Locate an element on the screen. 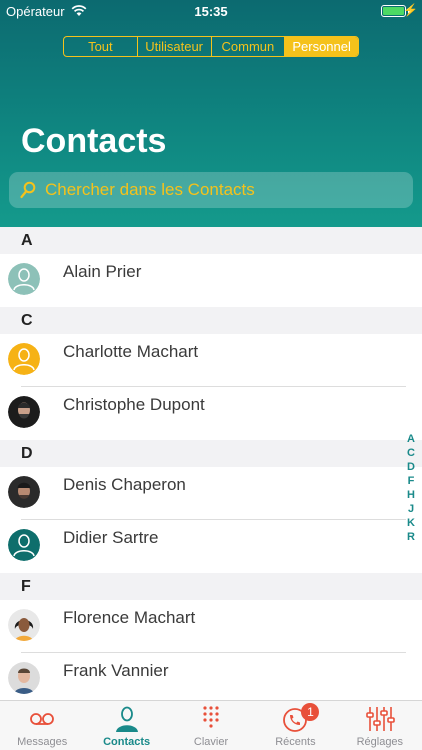  index-letter: K is located at coordinates (411, 523).